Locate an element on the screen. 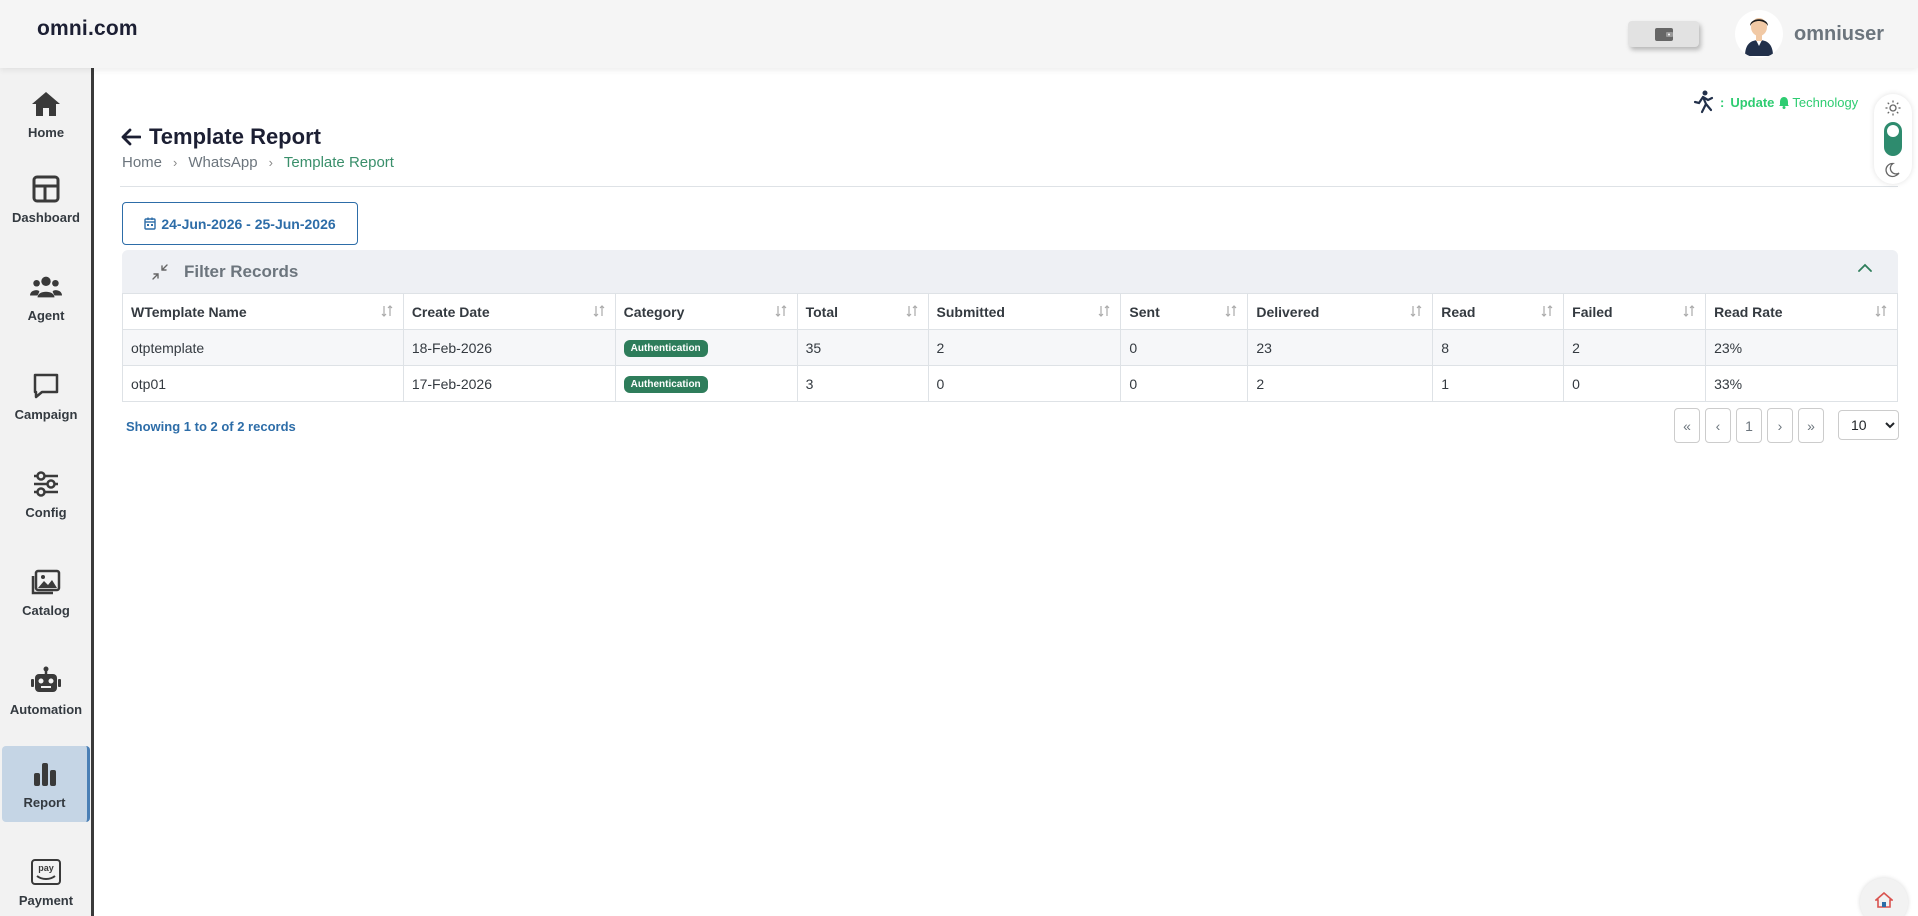 The width and height of the screenshot is (1918, 916). sidebar-item-report: Report is located at coordinates (46, 784).